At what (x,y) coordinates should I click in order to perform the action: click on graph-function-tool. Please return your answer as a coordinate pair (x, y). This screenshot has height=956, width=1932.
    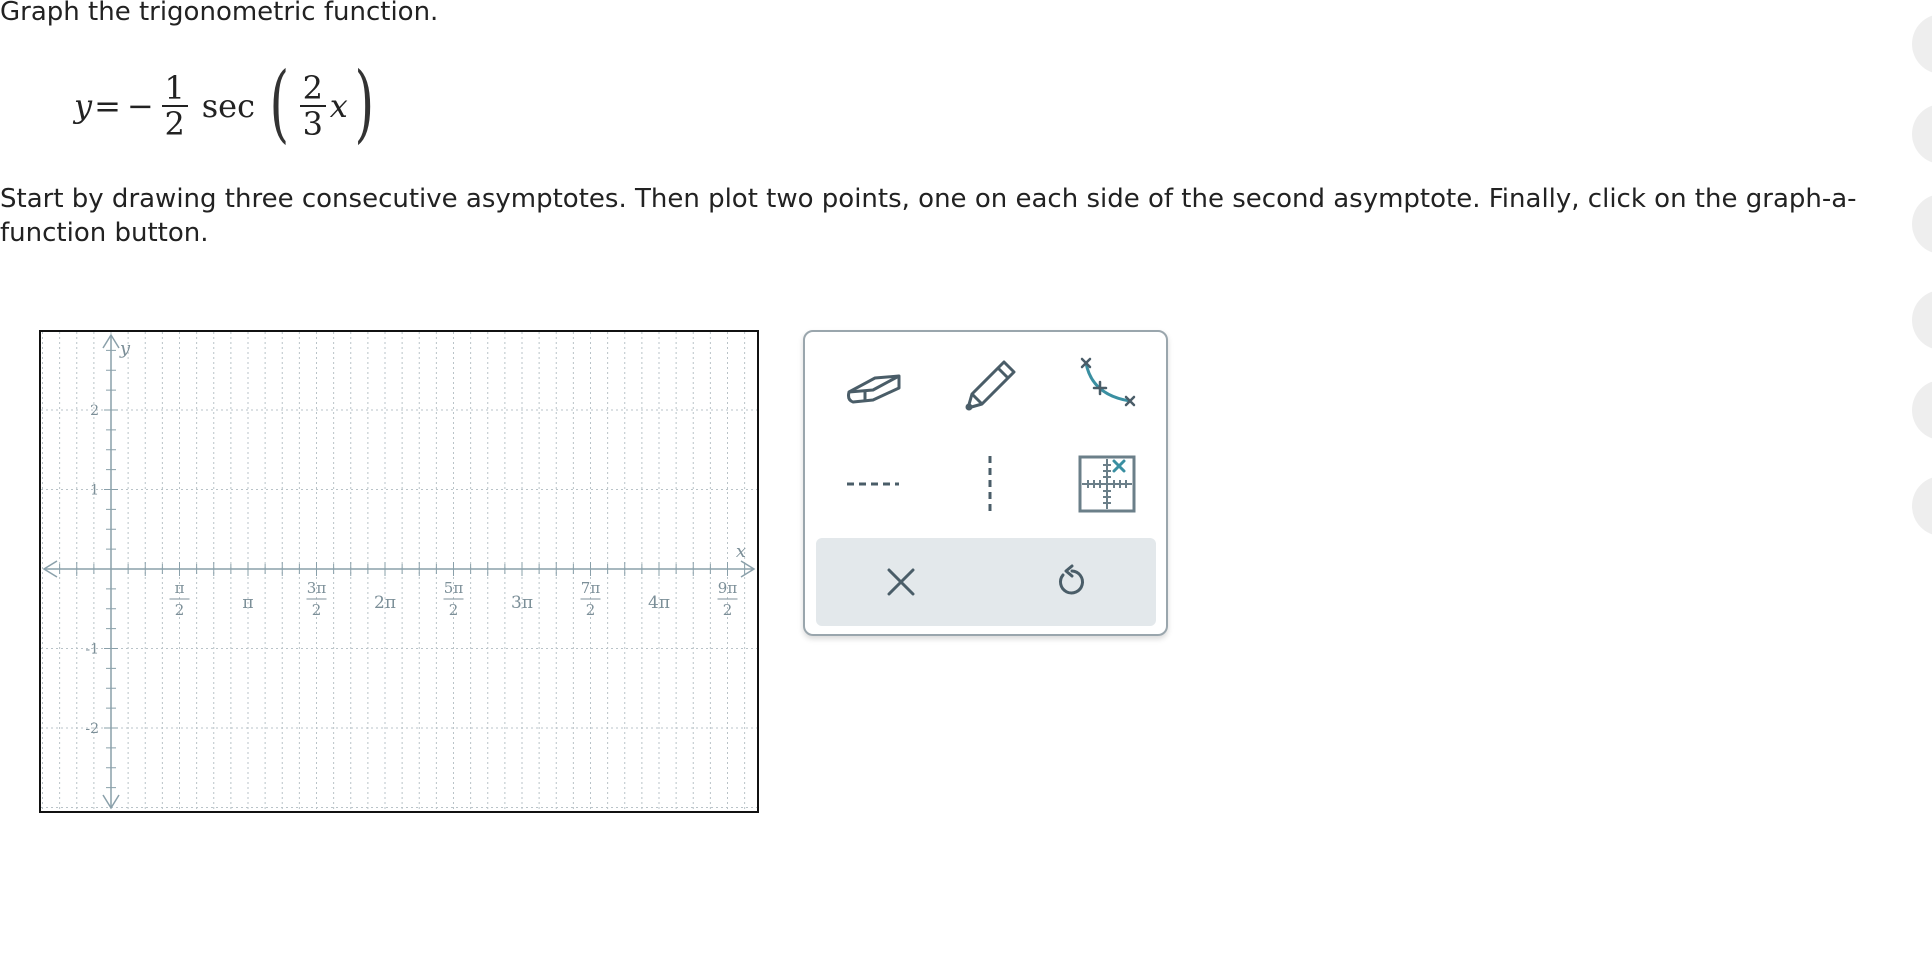
    Looking at the image, I should click on (1107, 386).